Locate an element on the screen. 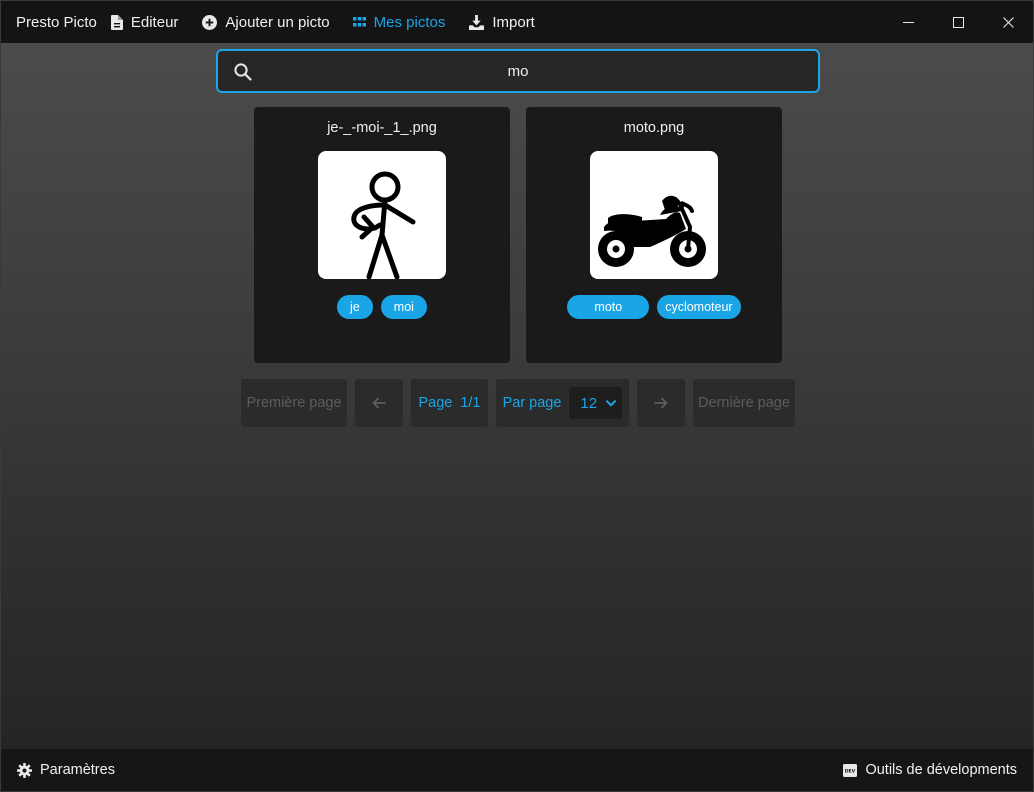  dev-badge-text: DEV is located at coordinates (850, 771).